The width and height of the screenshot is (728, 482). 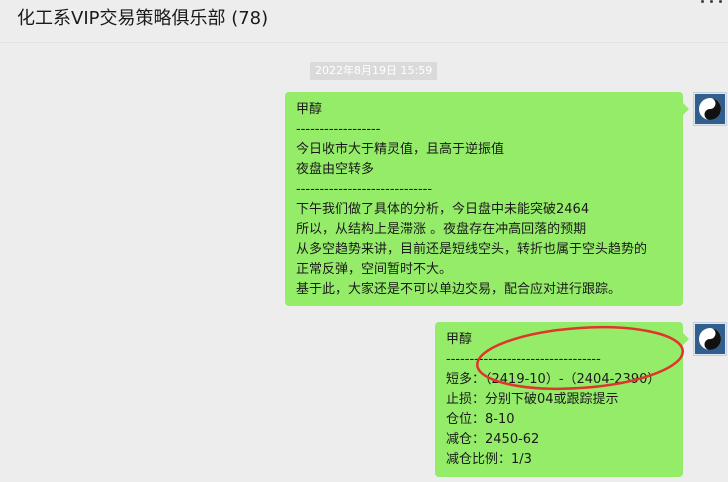 I want to click on message-line: 从多空趋势来讲，目前还是短线空头，转折也属于空头趋势的, so click(x=472, y=249).